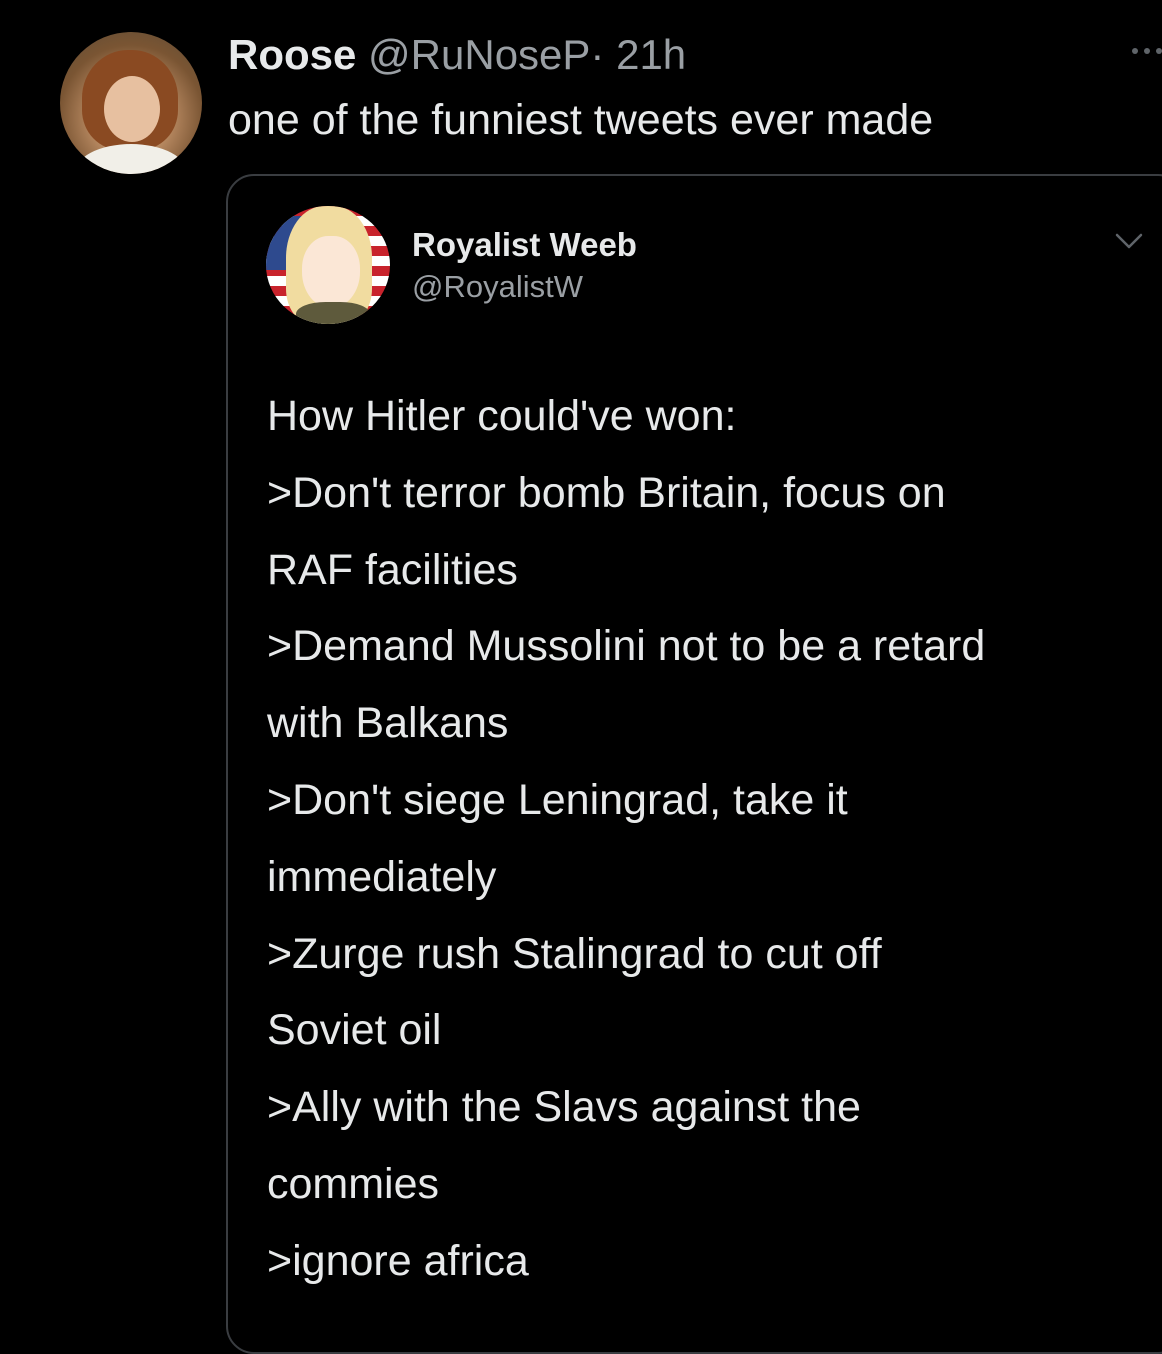  I want to click on quoted-avatar, so click(328, 265).